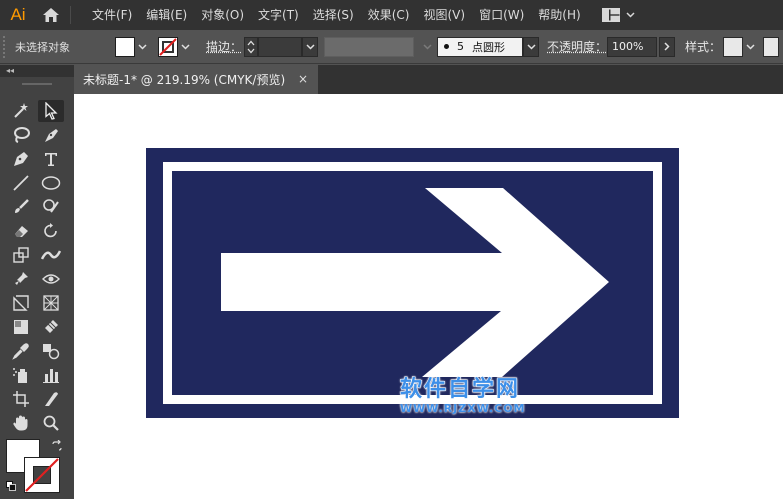  What do you see at coordinates (38, 267) in the screenshot?
I see `tool-grid` at bounding box center [38, 267].